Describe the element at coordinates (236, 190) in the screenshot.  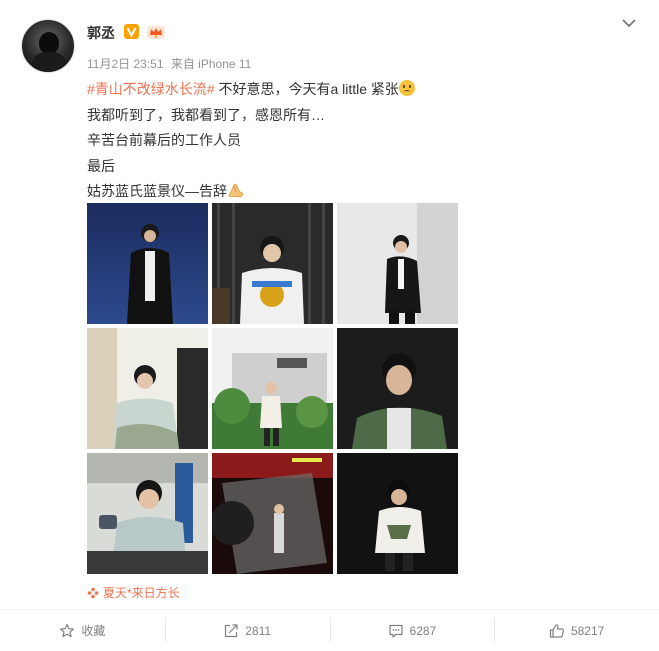
I see `praying-hands-emoji-icon` at that location.